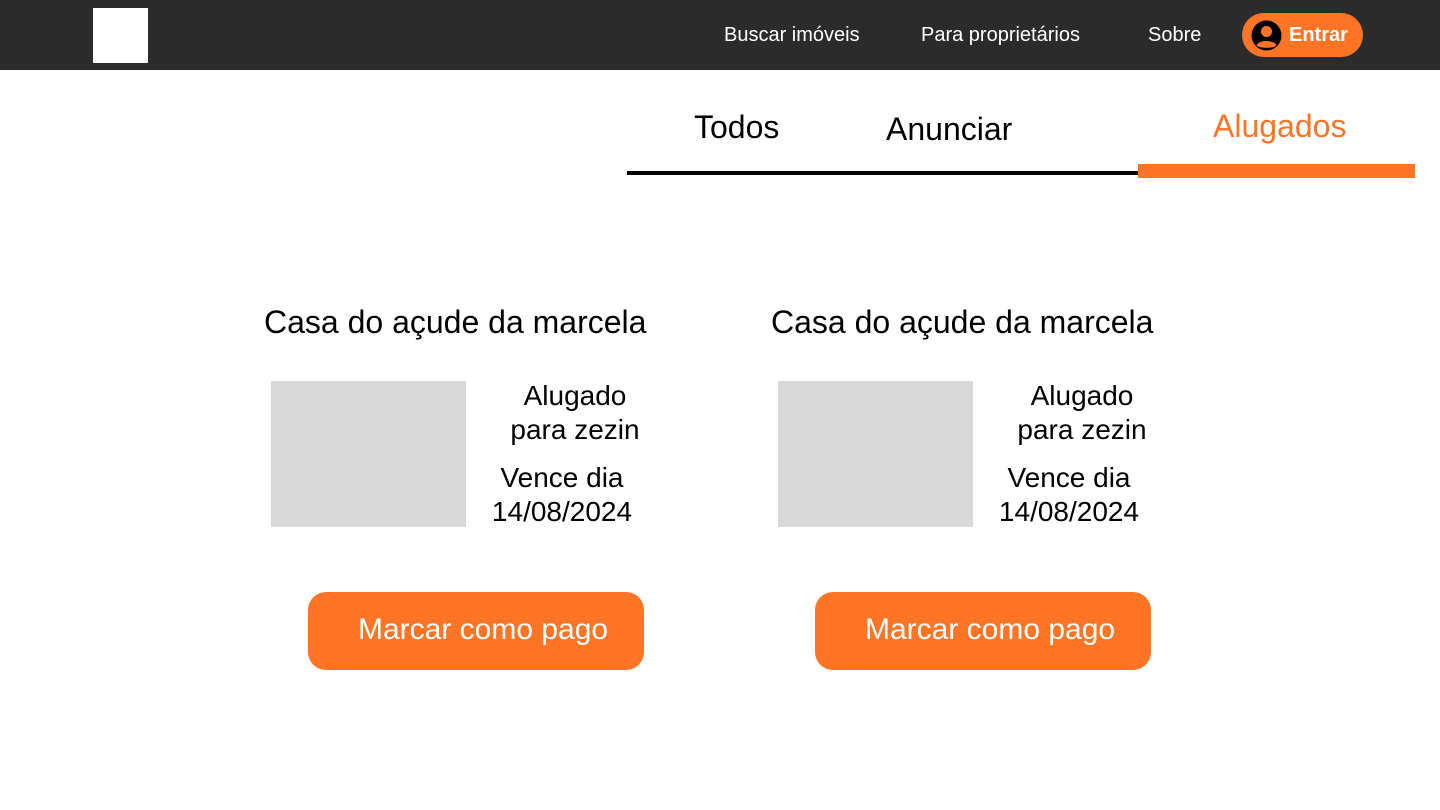 The width and height of the screenshot is (1440, 810). What do you see at coordinates (882, 173) in the screenshot?
I see `tab-divider` at bounding box center [882, 173].